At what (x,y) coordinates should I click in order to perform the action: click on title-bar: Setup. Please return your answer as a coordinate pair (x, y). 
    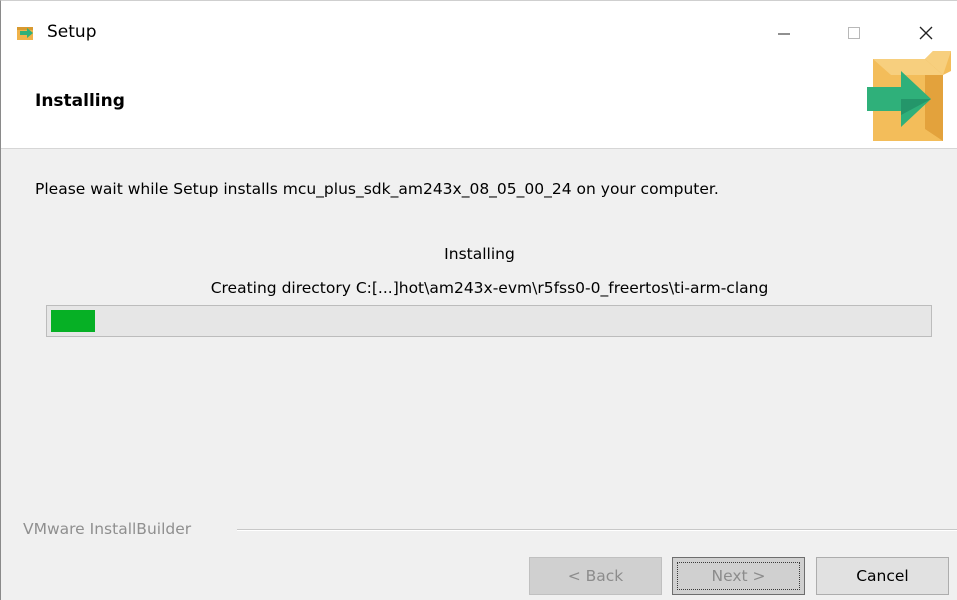
    Looking at the image, I should click on (479, 32).